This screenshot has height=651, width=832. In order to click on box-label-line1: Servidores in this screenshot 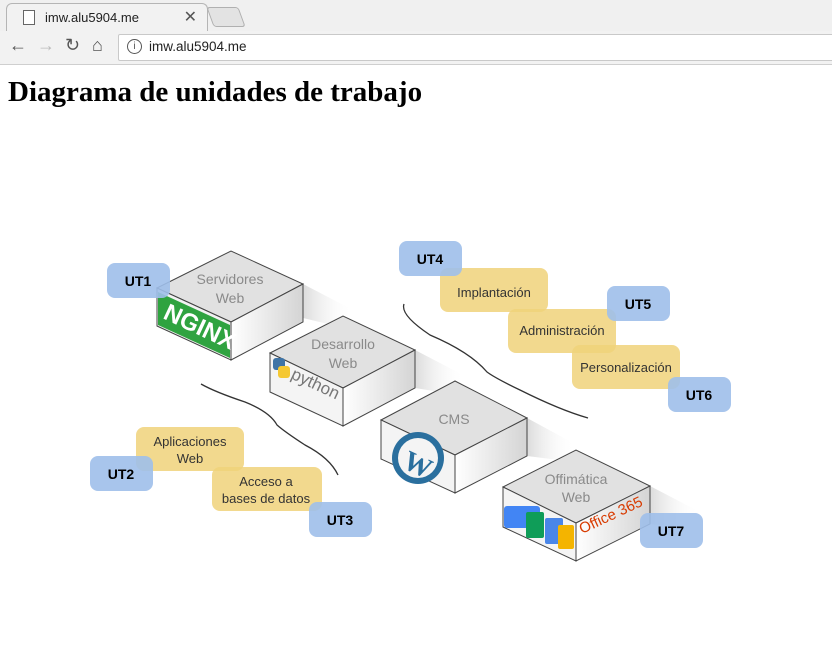, I will do `click(230, 279)`.